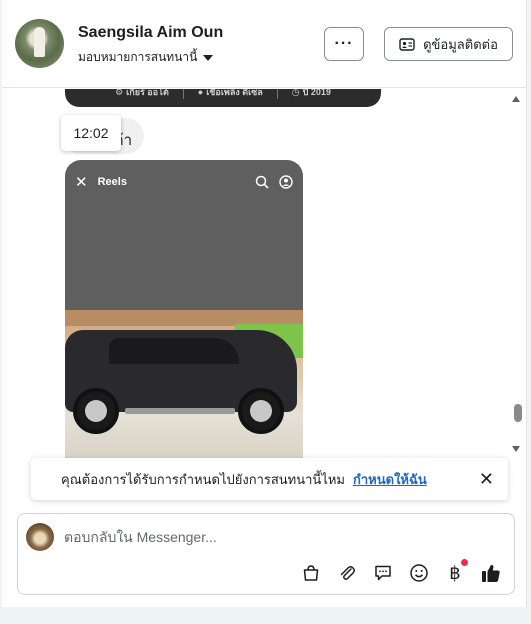 The width and height of the screenshot is (531, 624). I want to click on reel-label: Reels, so click(112, 182).